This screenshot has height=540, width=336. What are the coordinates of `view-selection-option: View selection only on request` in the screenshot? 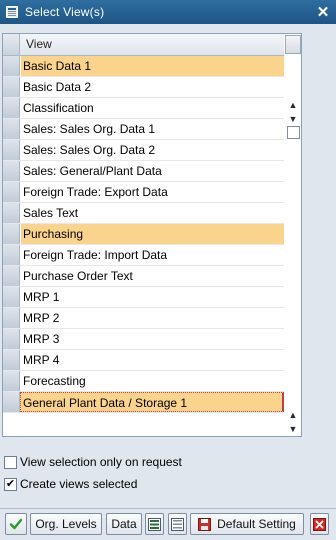 It's located at (93, 462).